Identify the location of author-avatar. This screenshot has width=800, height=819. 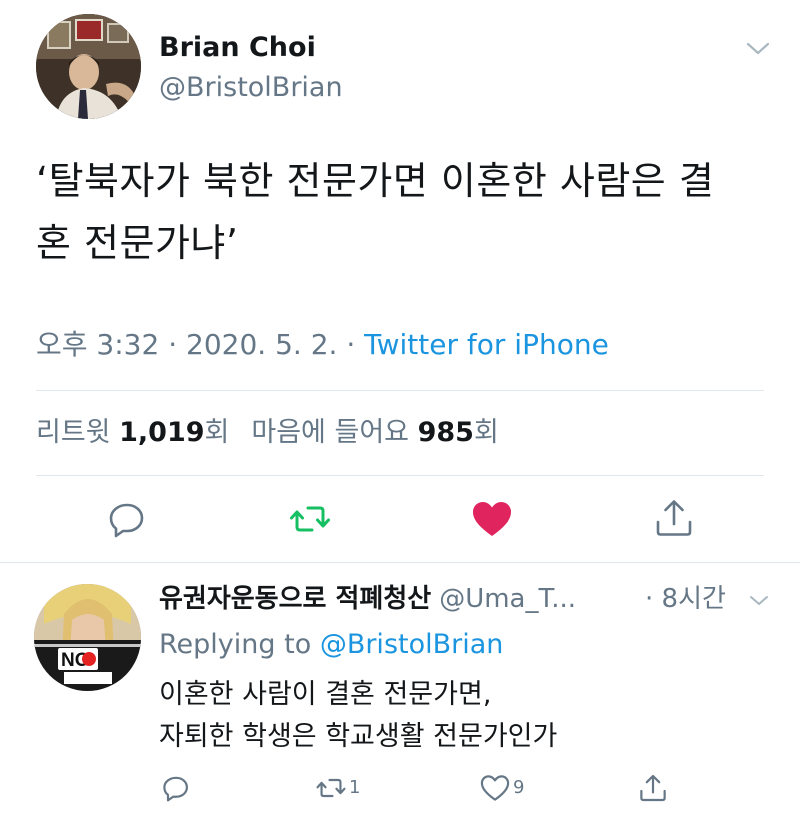
(88, 66).